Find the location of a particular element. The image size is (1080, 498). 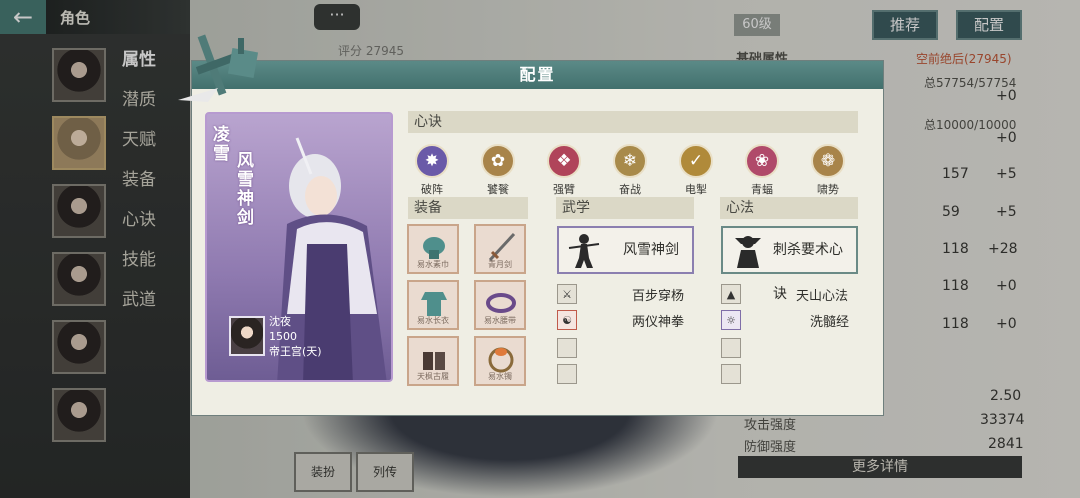

shoes-icon is located at coordinates (434, 361).